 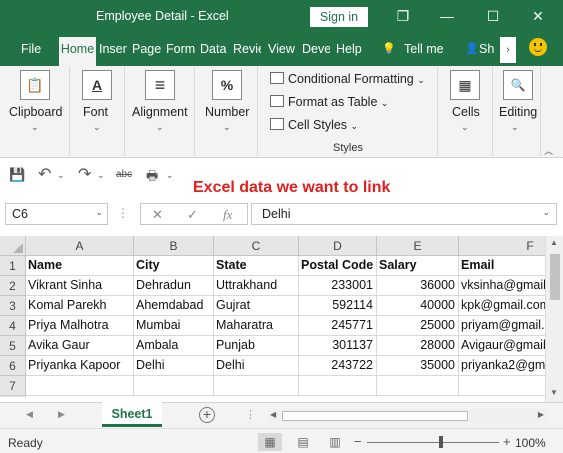 What do you see at coordinates (502, 266) in the screenshot?
I see `cell-f1: Email` at bounding box center [502, 266].